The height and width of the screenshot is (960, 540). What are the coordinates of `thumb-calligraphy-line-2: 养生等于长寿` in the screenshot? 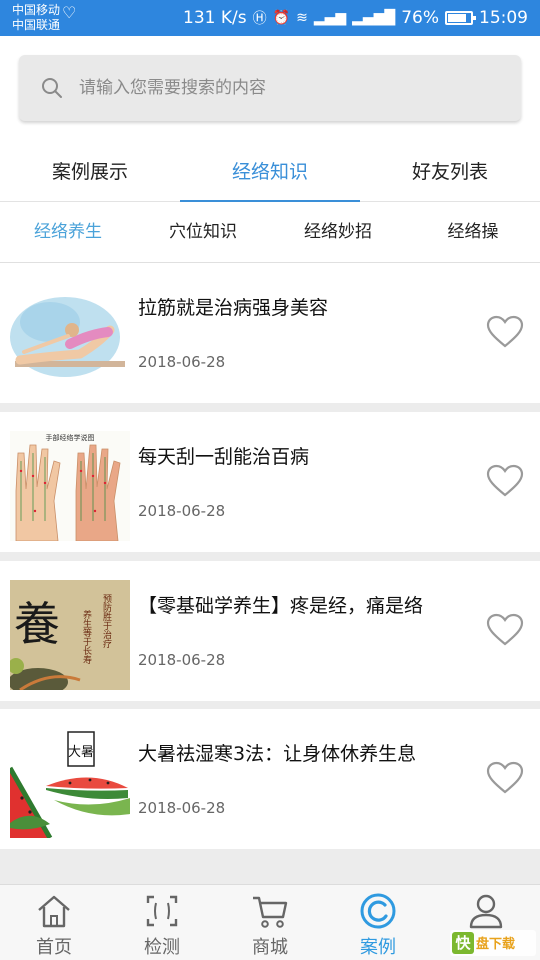 It's located at (86, 636).